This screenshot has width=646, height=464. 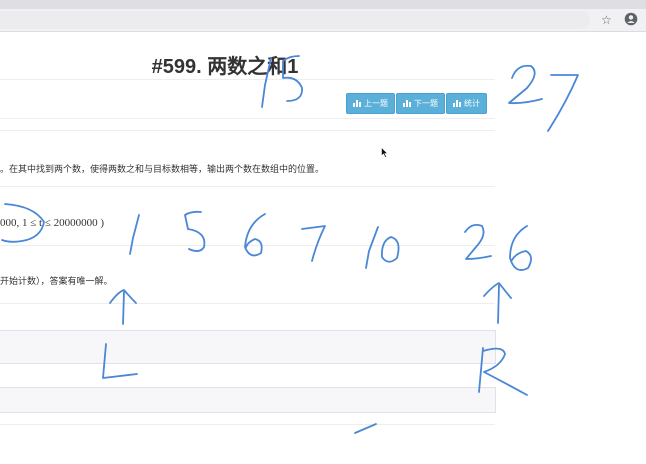 I want to click on stroke-mark, so click(x=365, y=428).